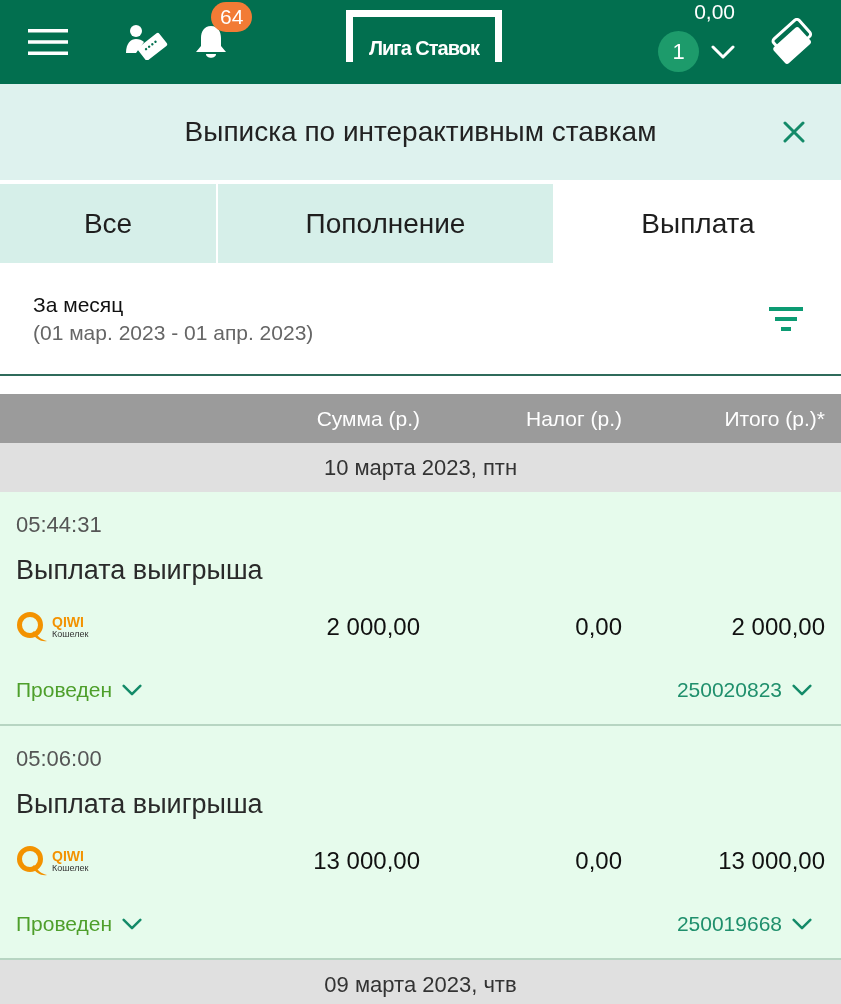 Image resolution: width=841 pixels, height=1004 pixels. I want to click on period-range: (01 мар. 2023 - 01 апр. 2023), so click(173, 332).